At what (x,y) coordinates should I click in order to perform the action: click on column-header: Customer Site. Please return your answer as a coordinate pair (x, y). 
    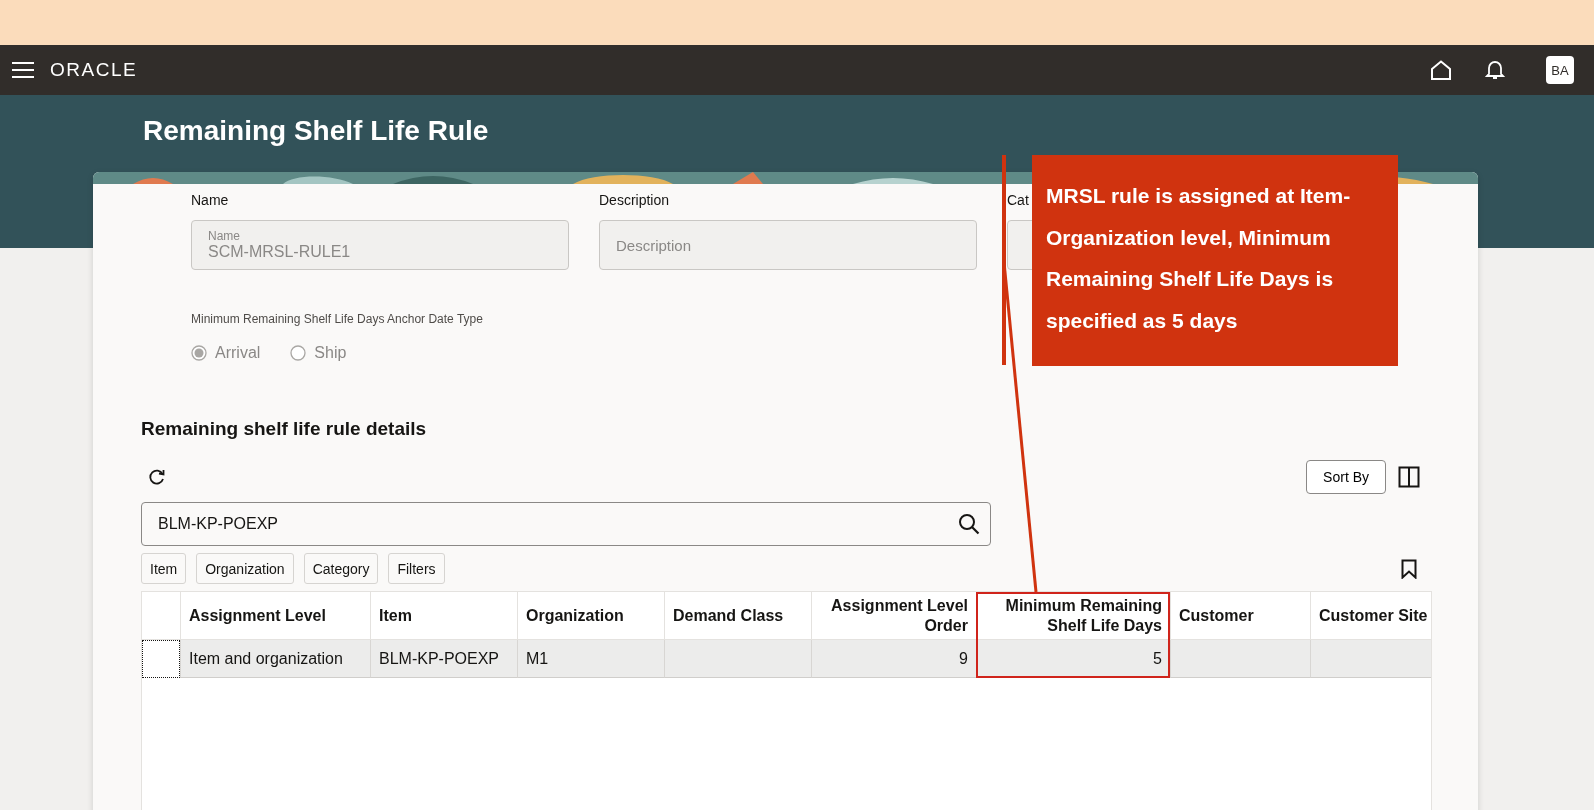
    Looking at the image, I should click on (1370, 616).